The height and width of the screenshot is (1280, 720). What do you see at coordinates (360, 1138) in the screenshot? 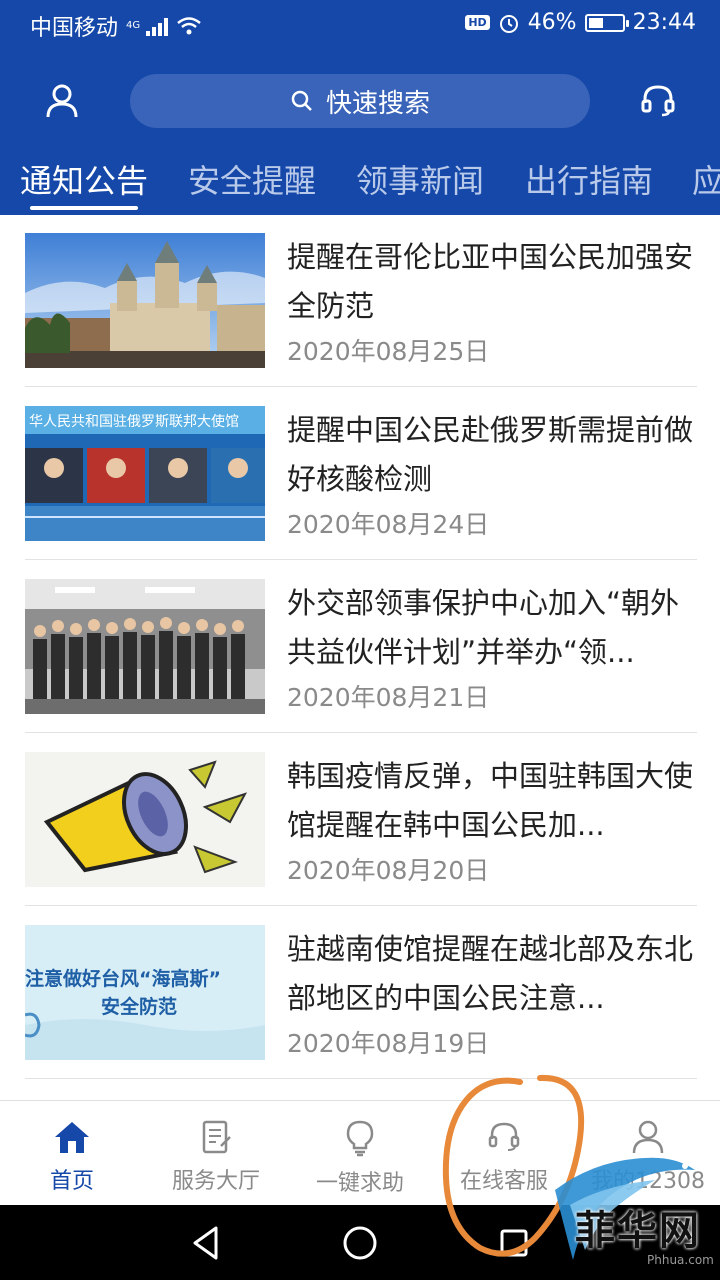
I see `lightbulb-icon` at bounding box center [360, 1138].